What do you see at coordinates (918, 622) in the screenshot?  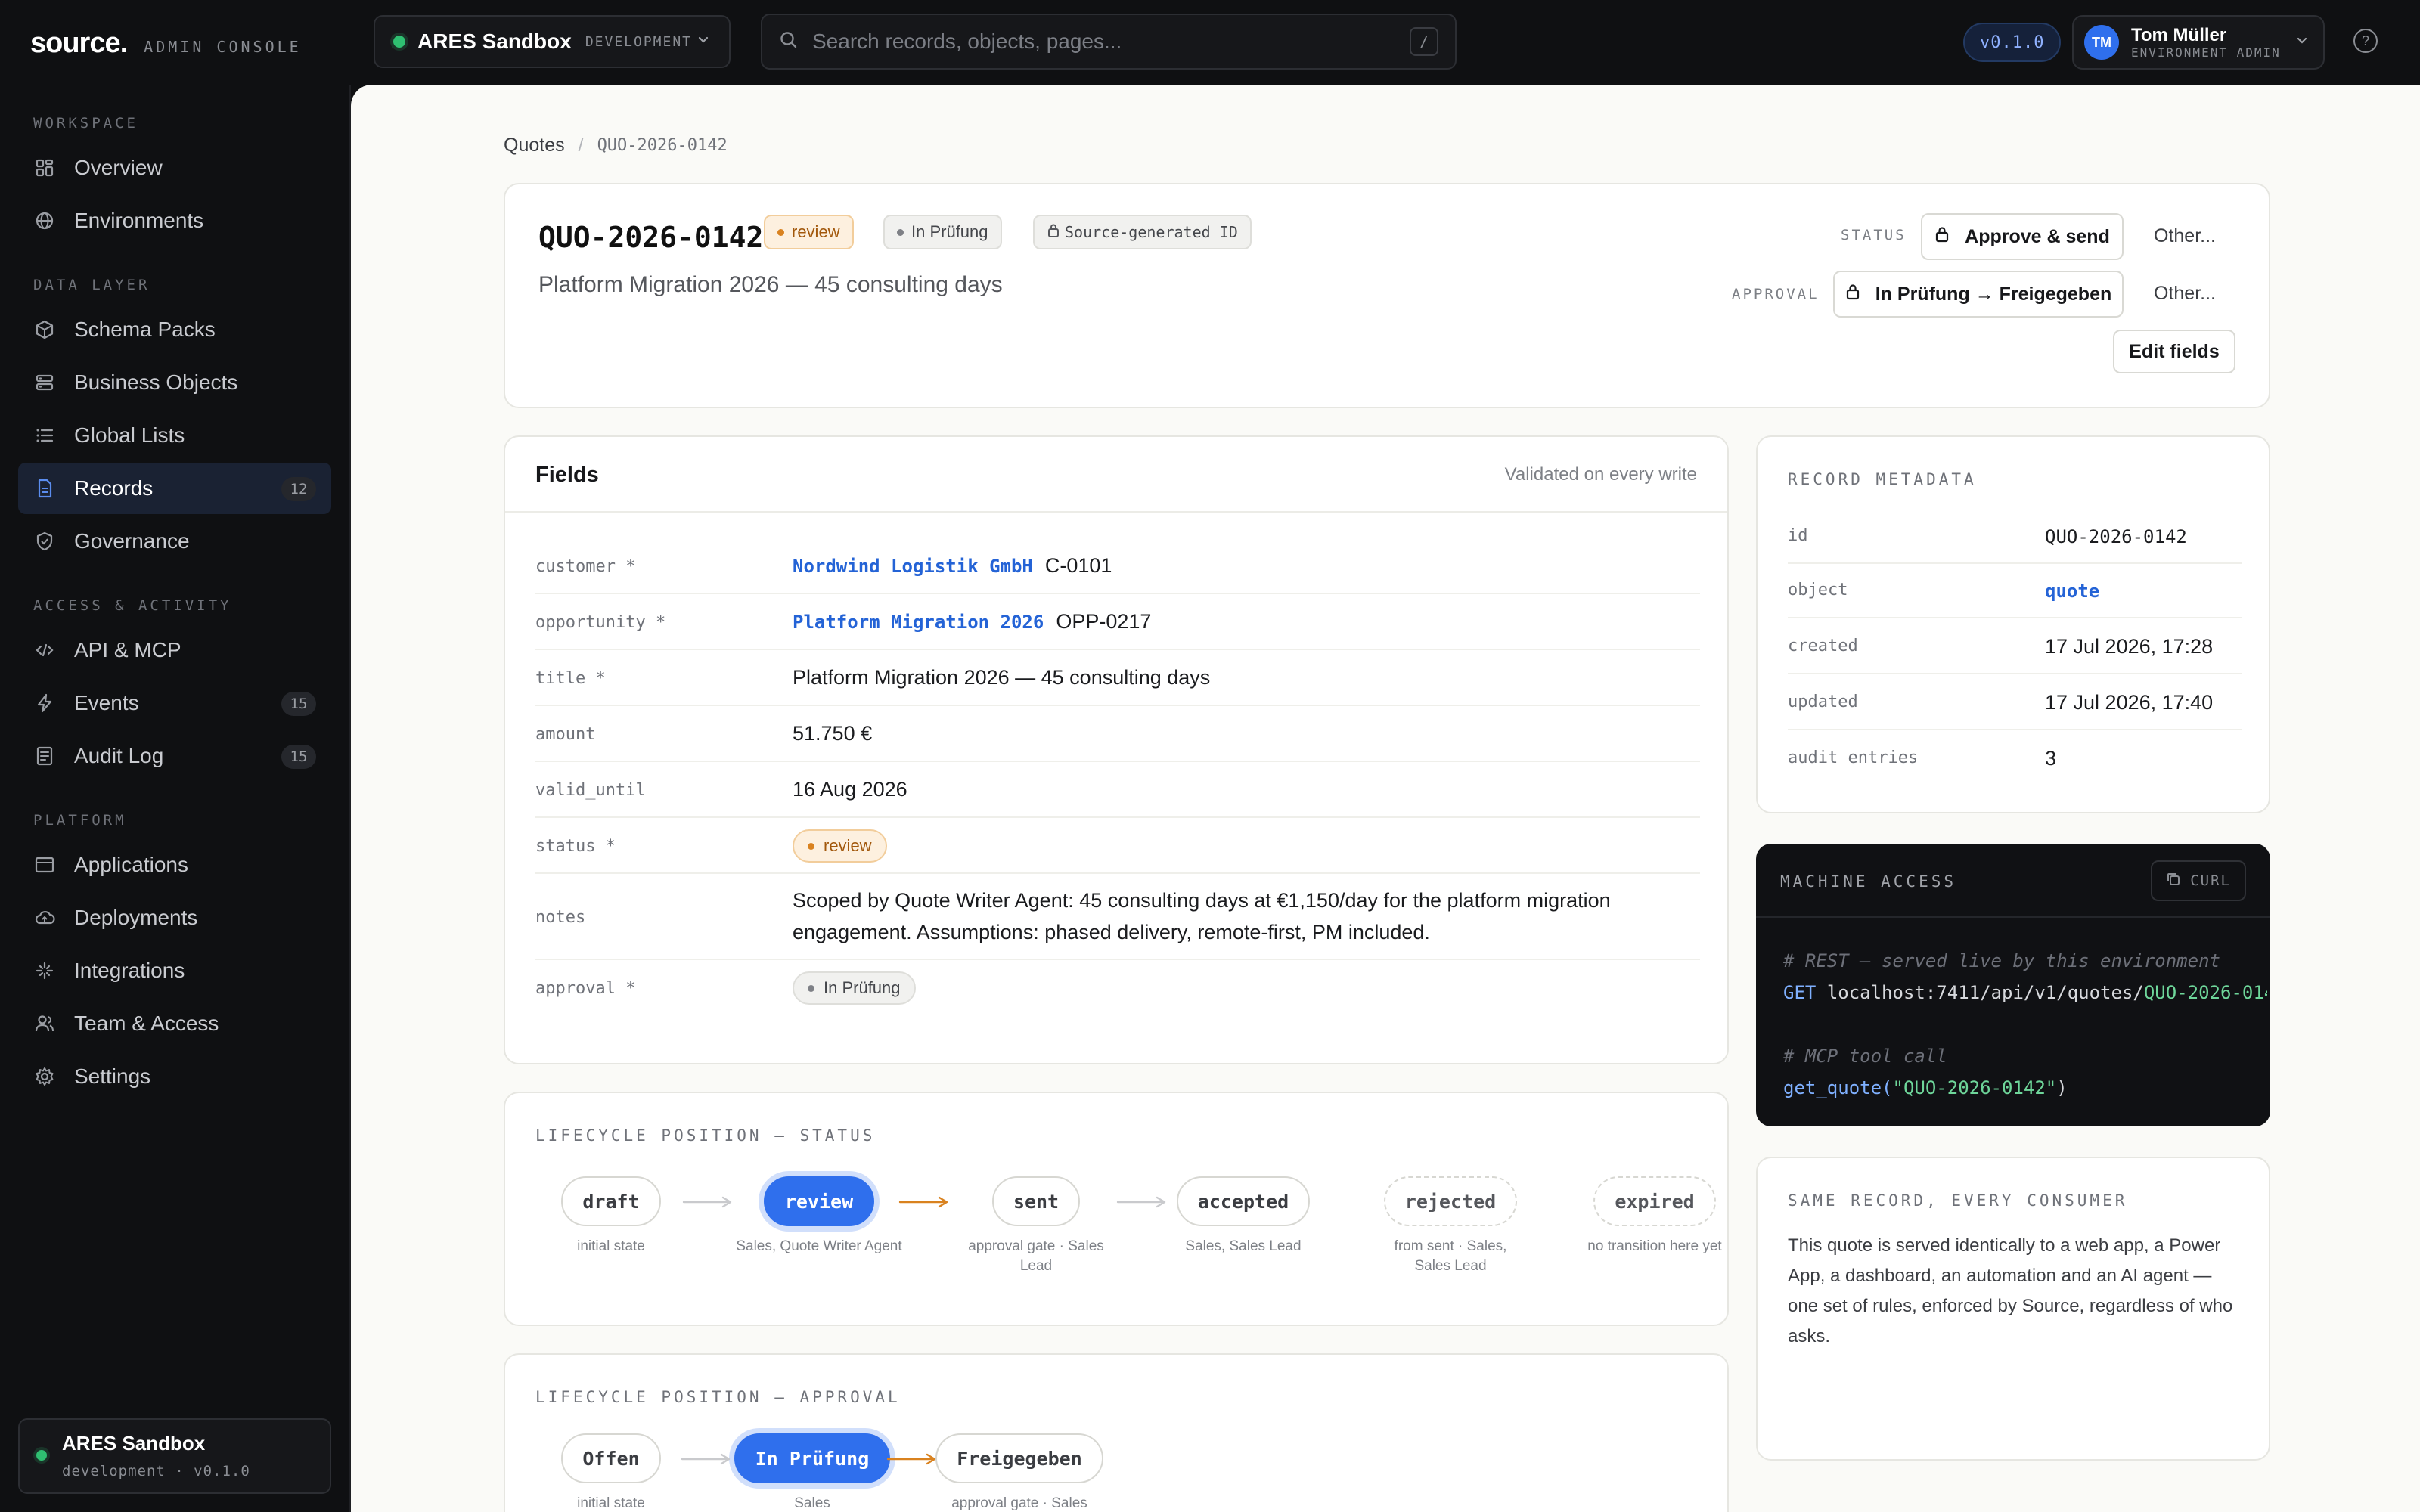 I see `field-link: Platform Migration 2026` at bounding box center [918, 622].